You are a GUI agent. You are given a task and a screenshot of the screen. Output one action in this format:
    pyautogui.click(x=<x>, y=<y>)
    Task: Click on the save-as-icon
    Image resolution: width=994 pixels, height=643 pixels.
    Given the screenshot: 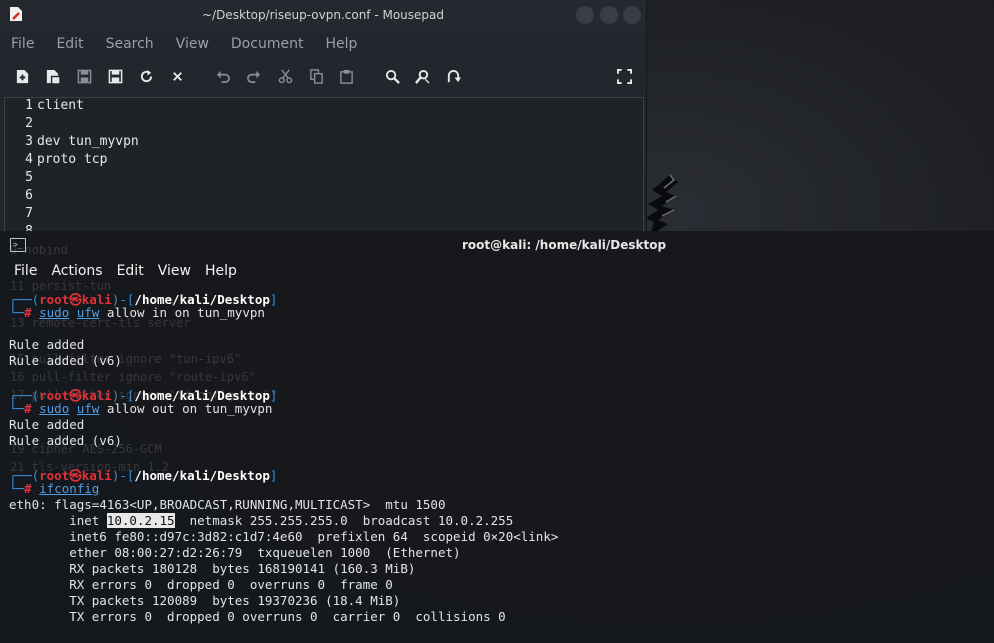 What is the action you would take?
    pyautogui.click(x=115, y=76)
    